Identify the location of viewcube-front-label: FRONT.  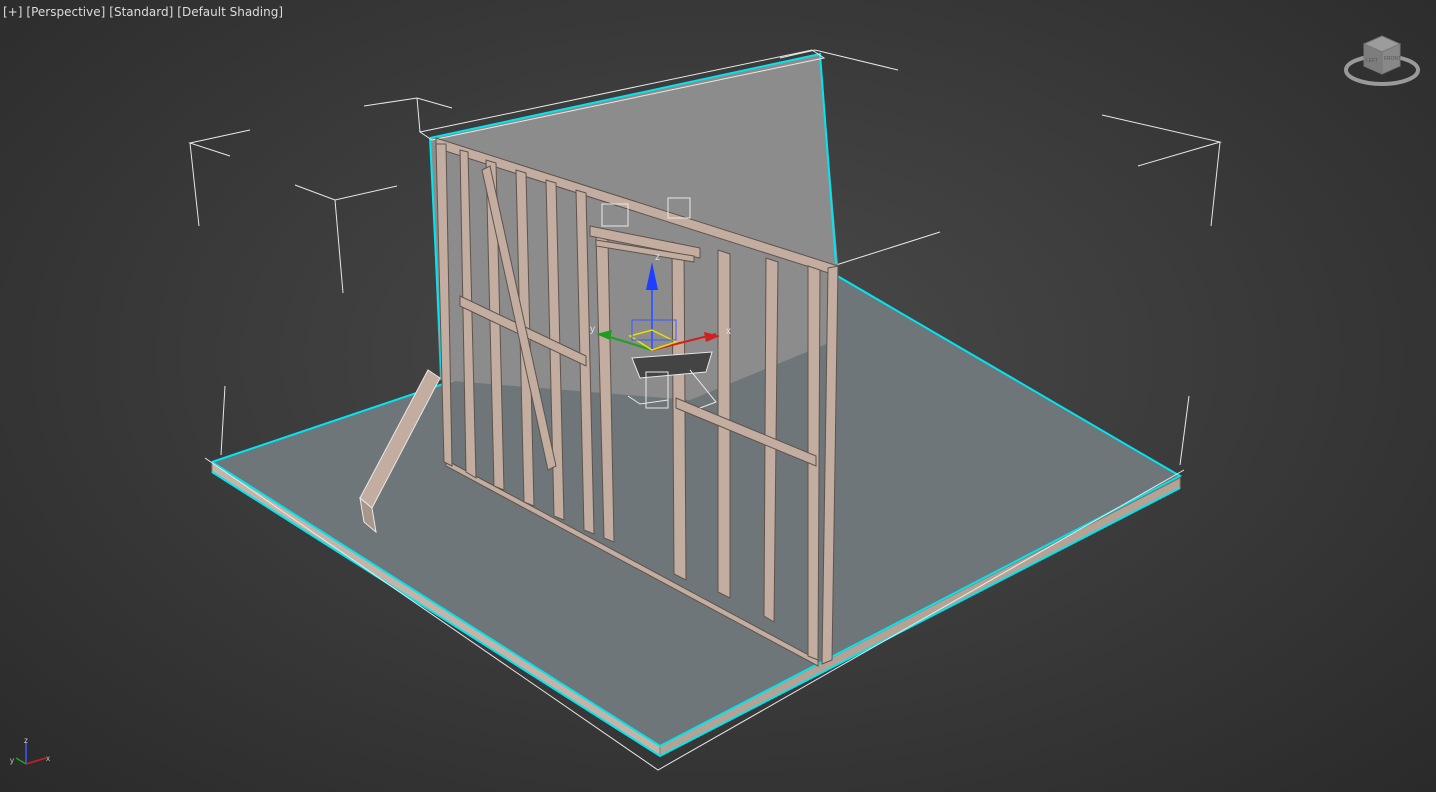
(1392, 59).